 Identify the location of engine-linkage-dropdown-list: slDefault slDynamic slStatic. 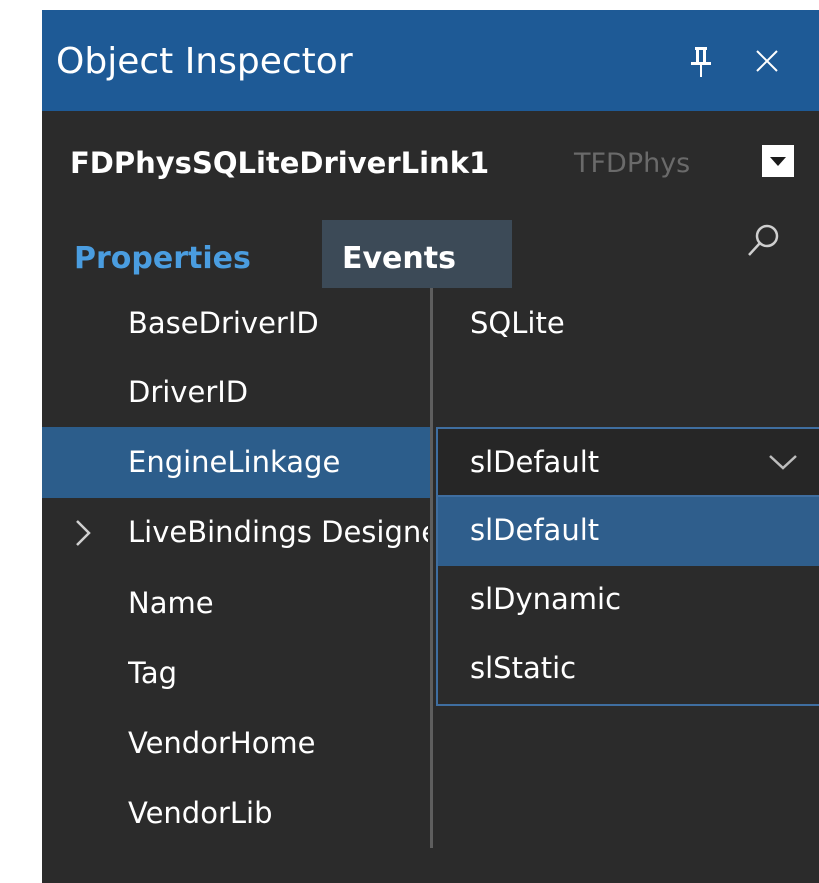
(627, 600).